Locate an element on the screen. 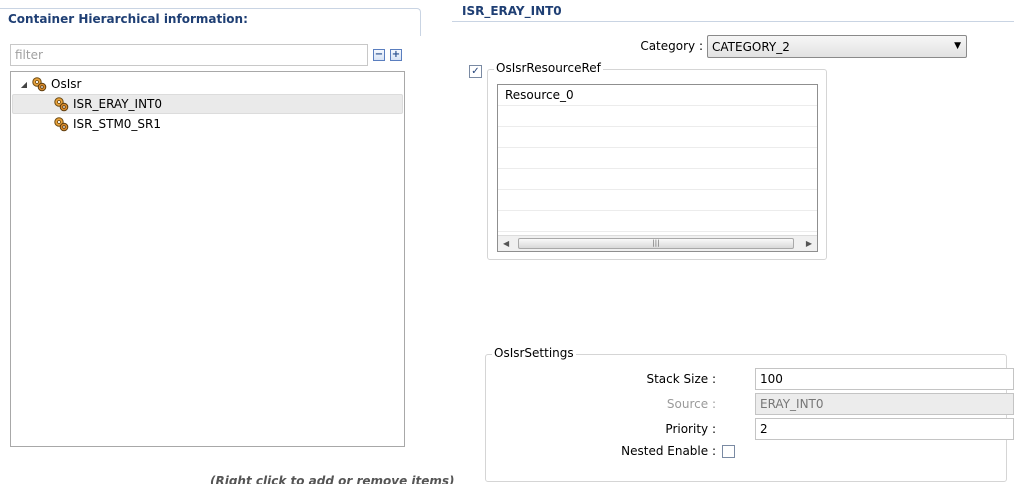 This screenshot has width=1014, height=484. scroll-left-icon: ◀ is located at coordinates (506, 243).